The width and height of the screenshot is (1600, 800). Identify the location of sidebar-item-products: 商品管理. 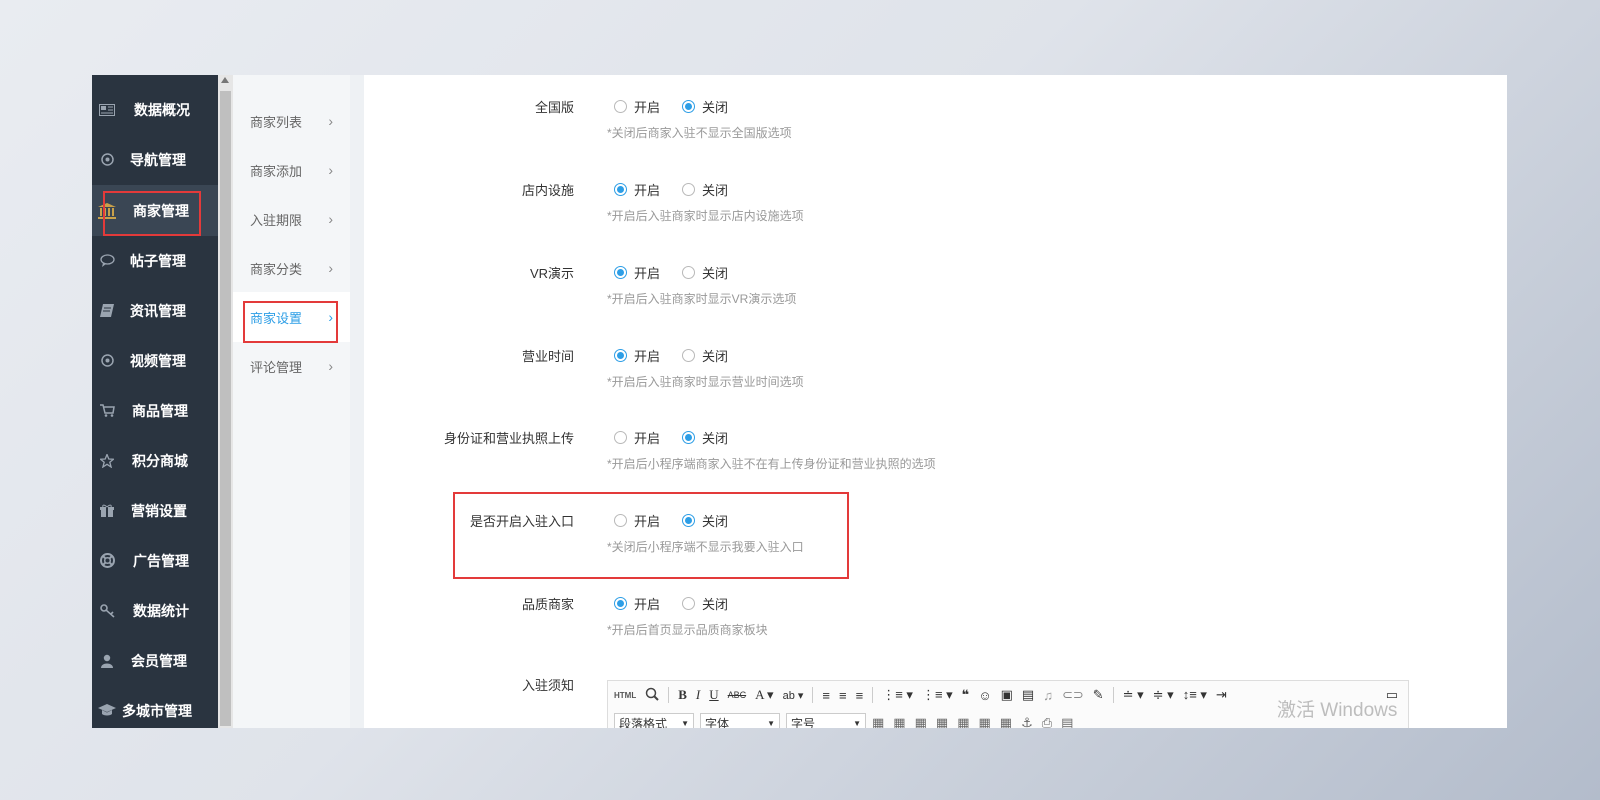
(155, 410).